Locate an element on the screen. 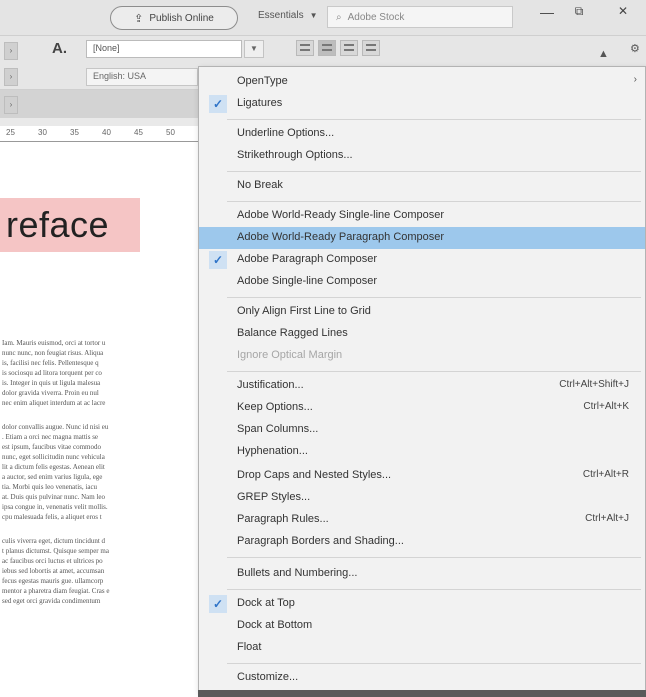 This screenshot has width=646, height=697. menu-item-paragraph-composer: ✓ Adobe Paragraph Composer is located at coordinates (422, 260).